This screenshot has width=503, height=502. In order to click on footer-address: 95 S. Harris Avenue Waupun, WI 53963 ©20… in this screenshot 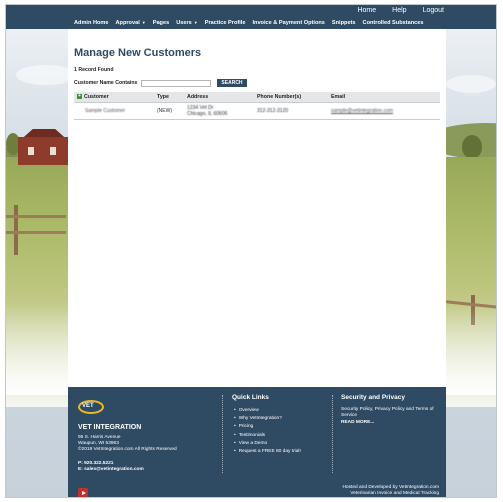, I will do `click(127, 443)`.